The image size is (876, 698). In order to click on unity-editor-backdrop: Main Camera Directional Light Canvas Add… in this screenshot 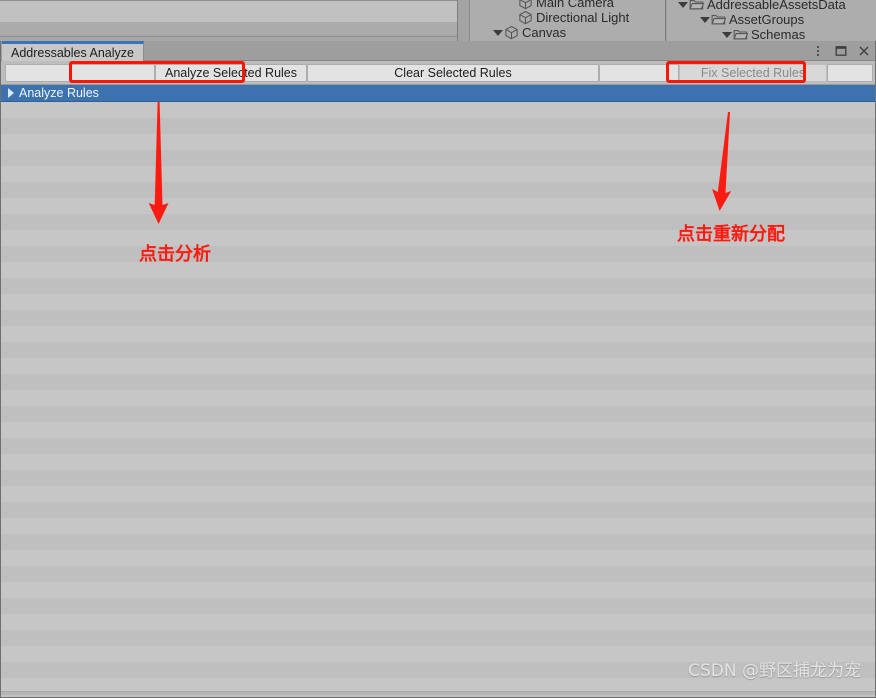, I will do `click(438, 21)`.